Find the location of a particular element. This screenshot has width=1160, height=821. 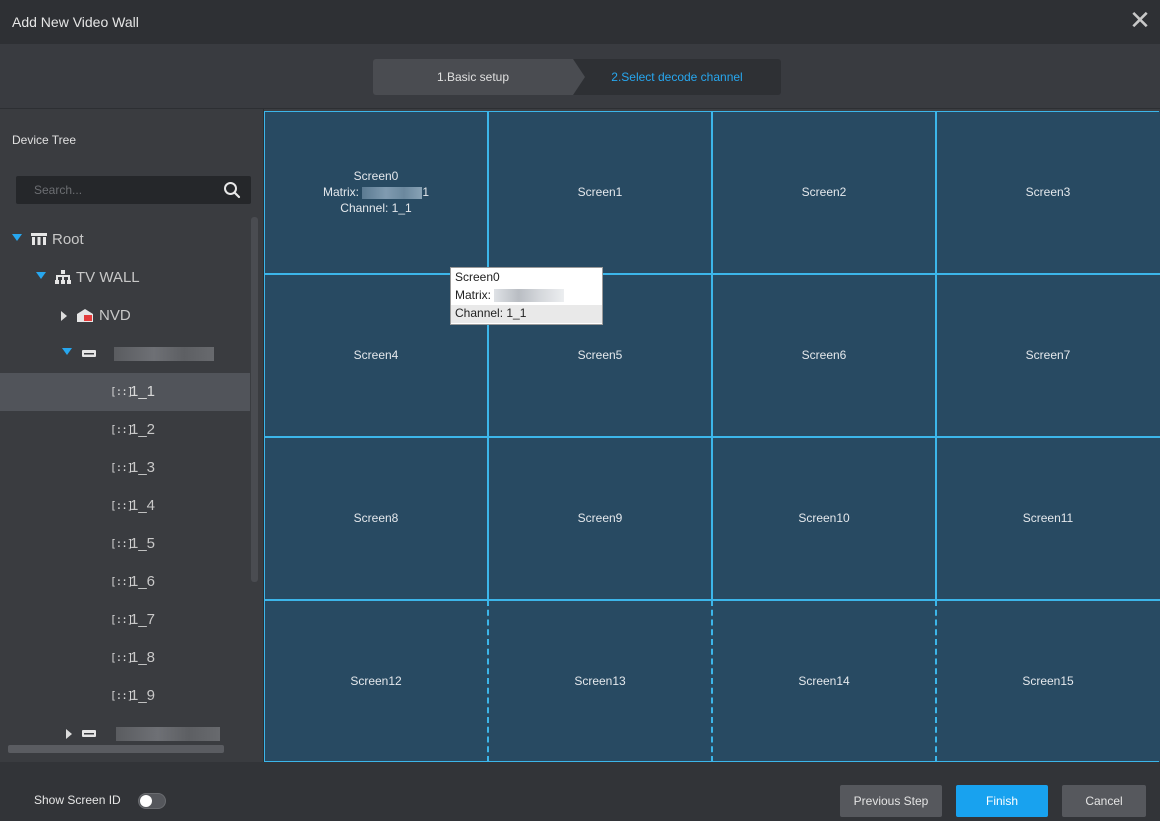

channel-label: 1_9 is located at coordinates (143, 695).